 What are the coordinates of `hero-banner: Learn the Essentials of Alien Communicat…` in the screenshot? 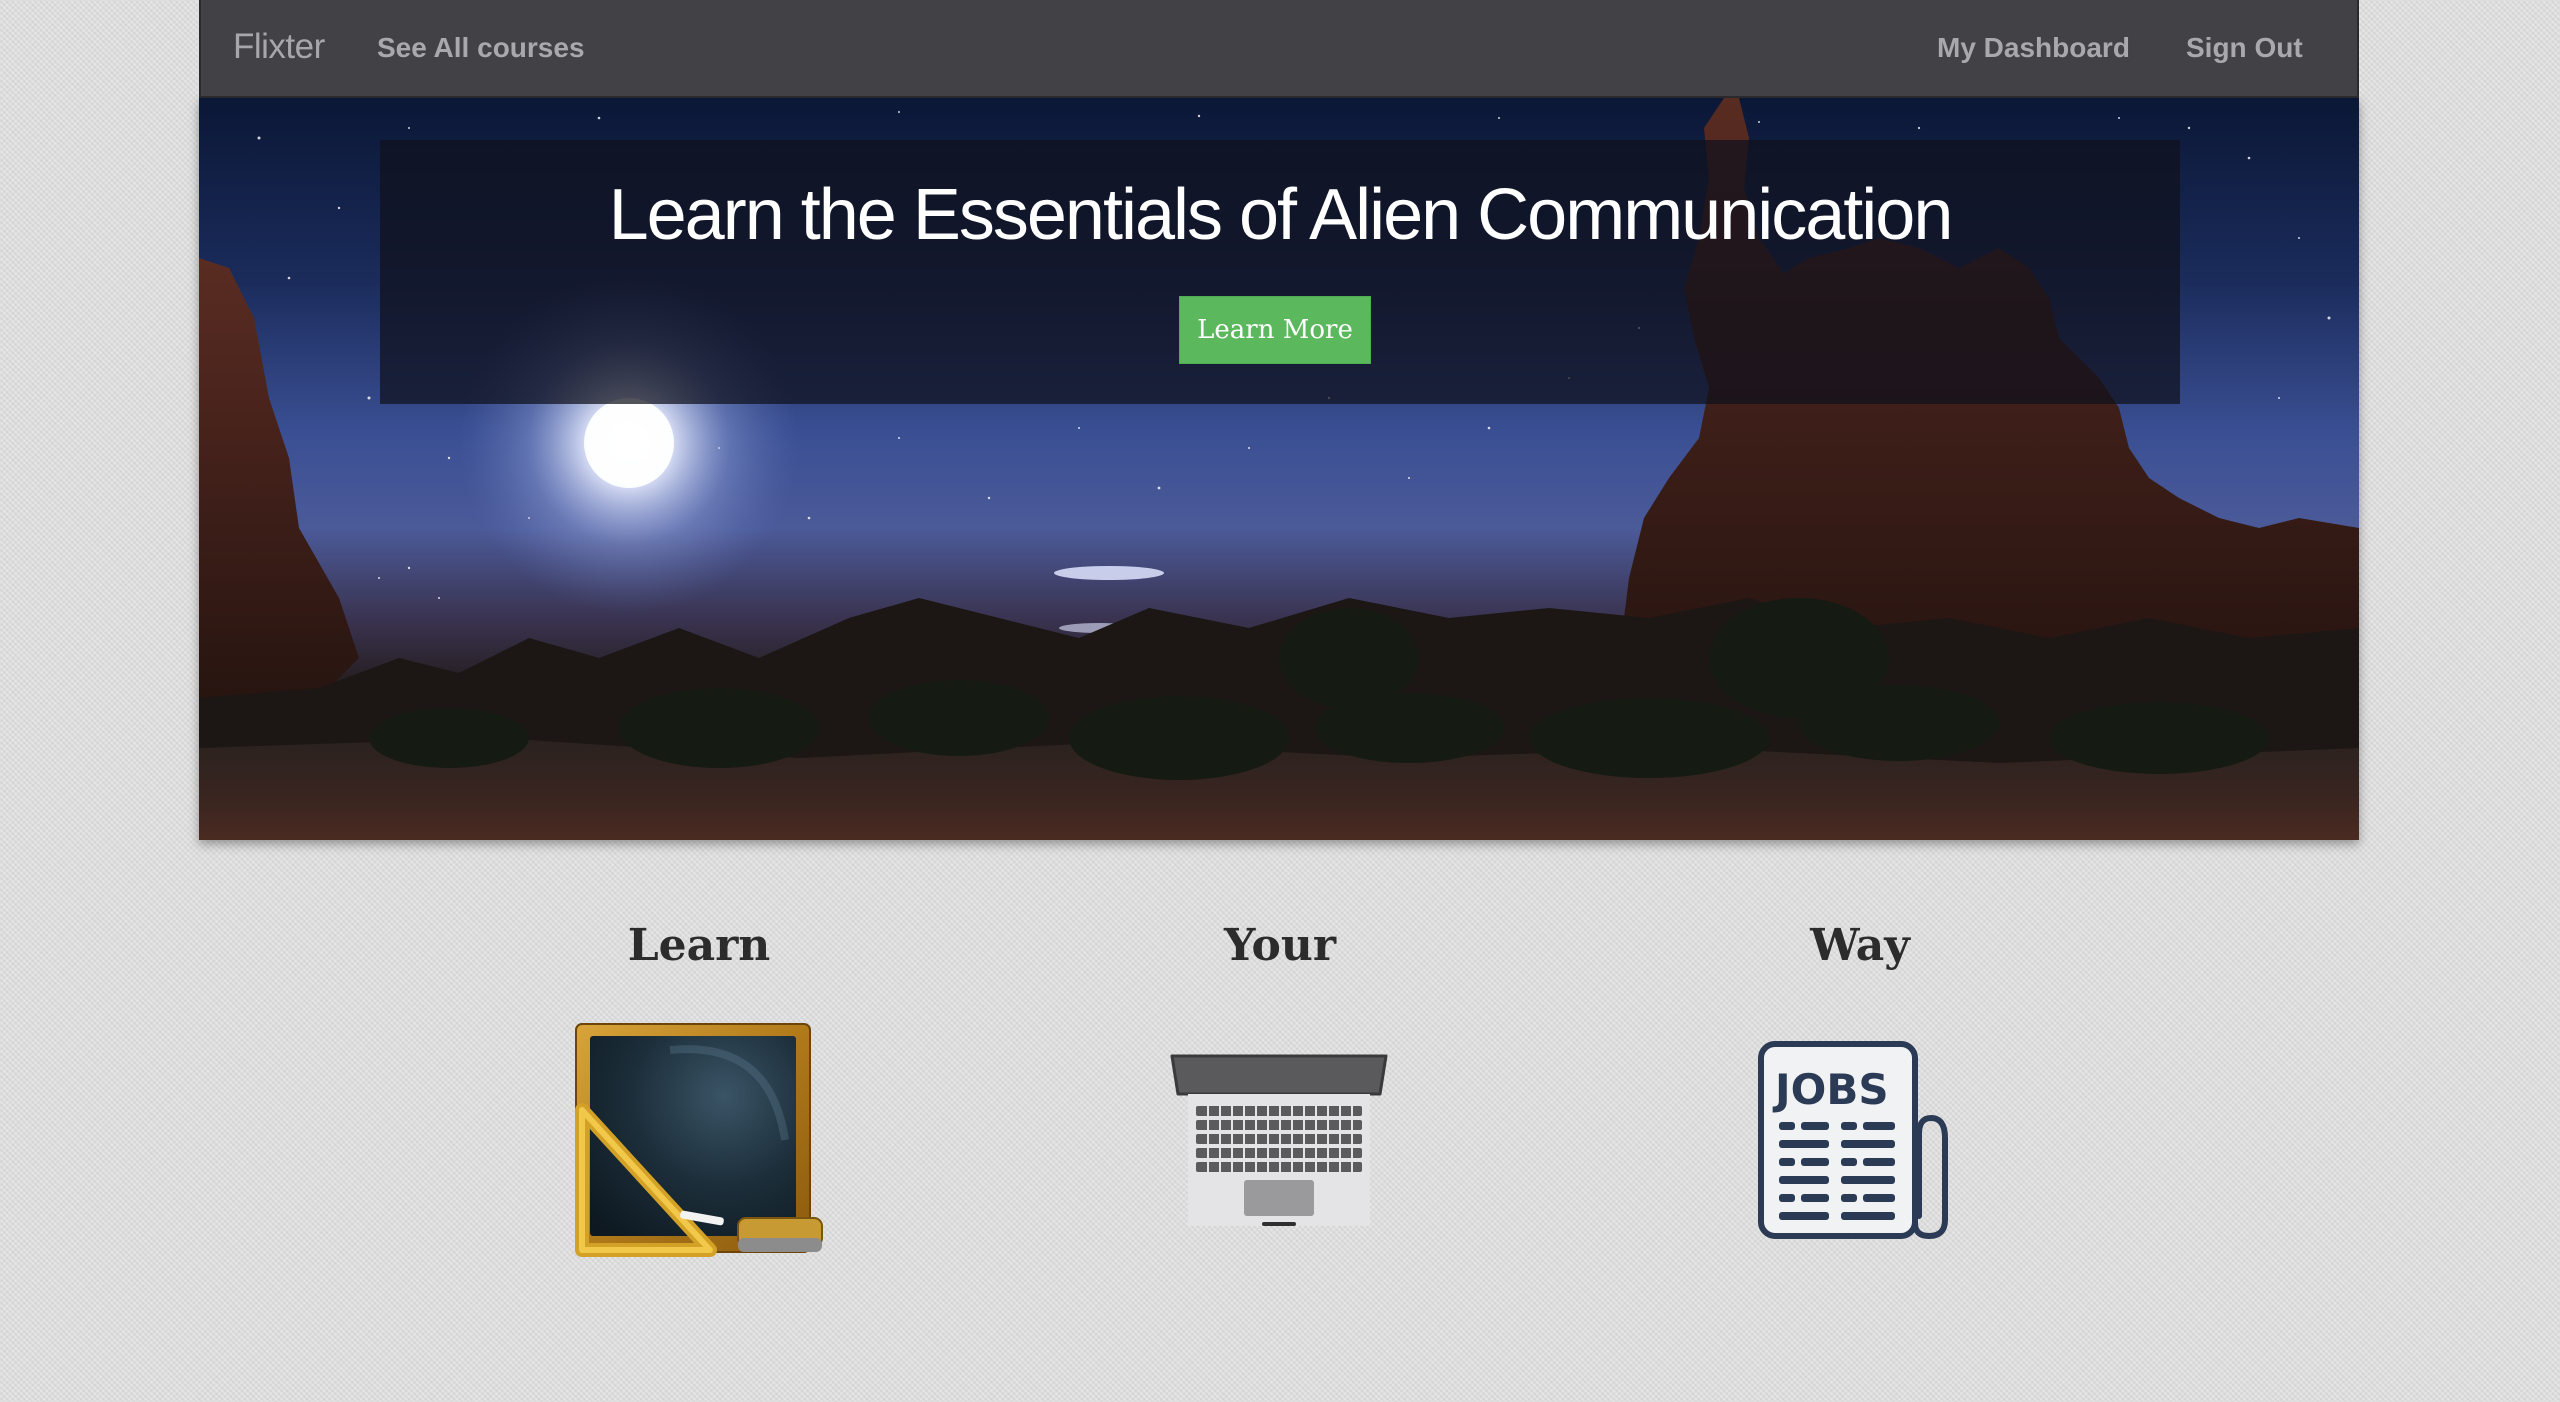 It's located at (1280, 272).